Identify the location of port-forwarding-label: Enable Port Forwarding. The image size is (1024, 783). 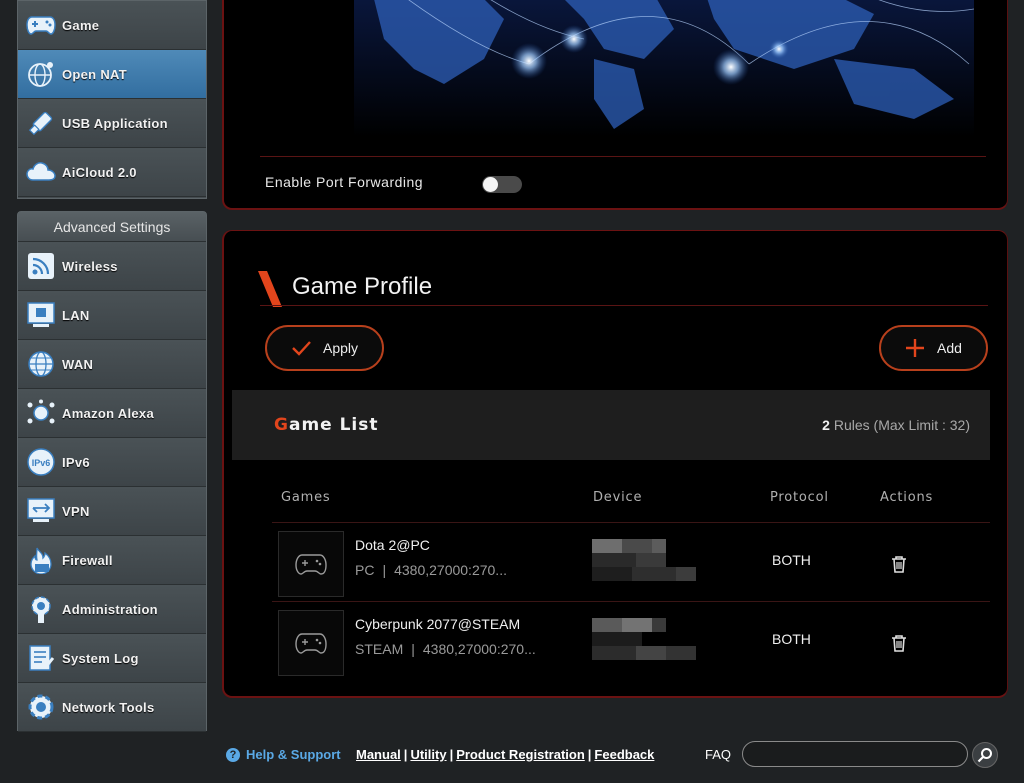
(344, 182).